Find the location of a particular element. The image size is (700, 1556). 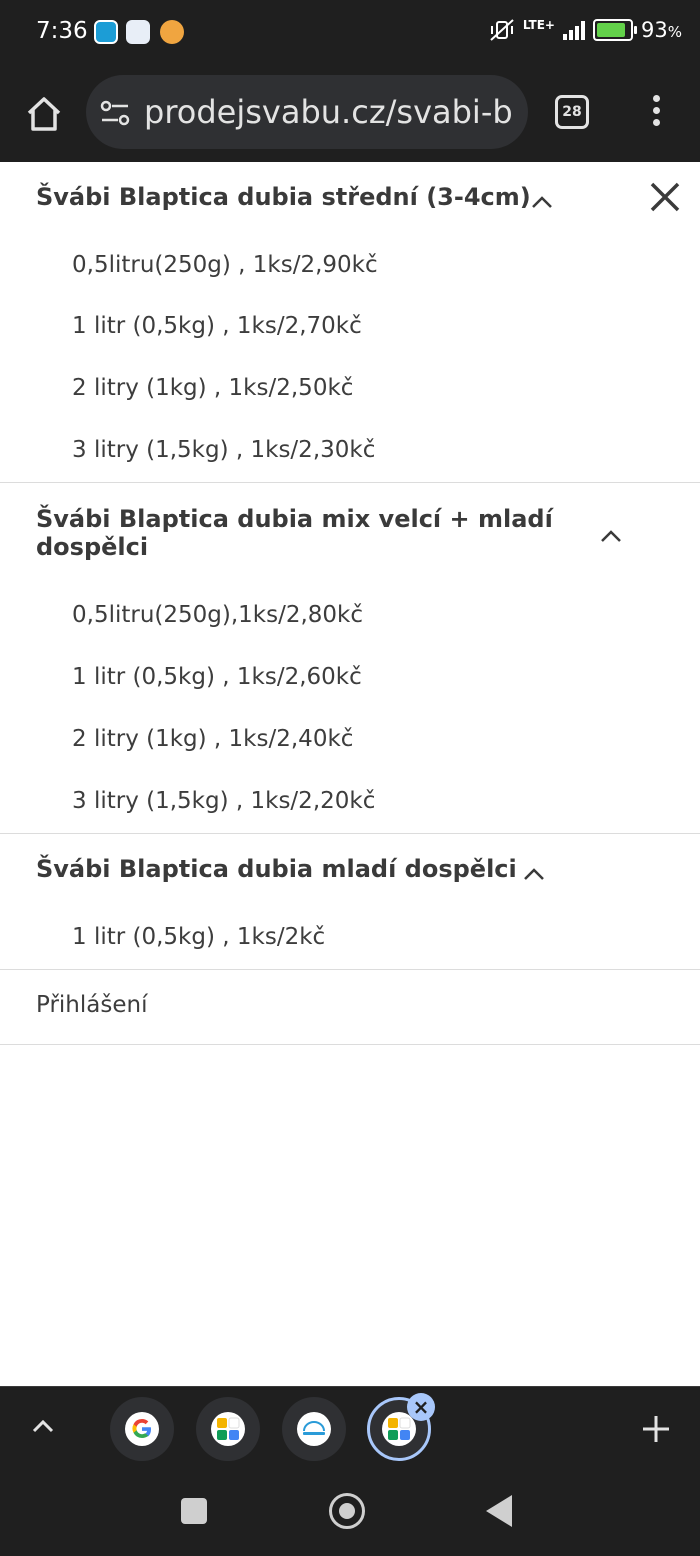

battery-icon is located at coordinates (615, 30).